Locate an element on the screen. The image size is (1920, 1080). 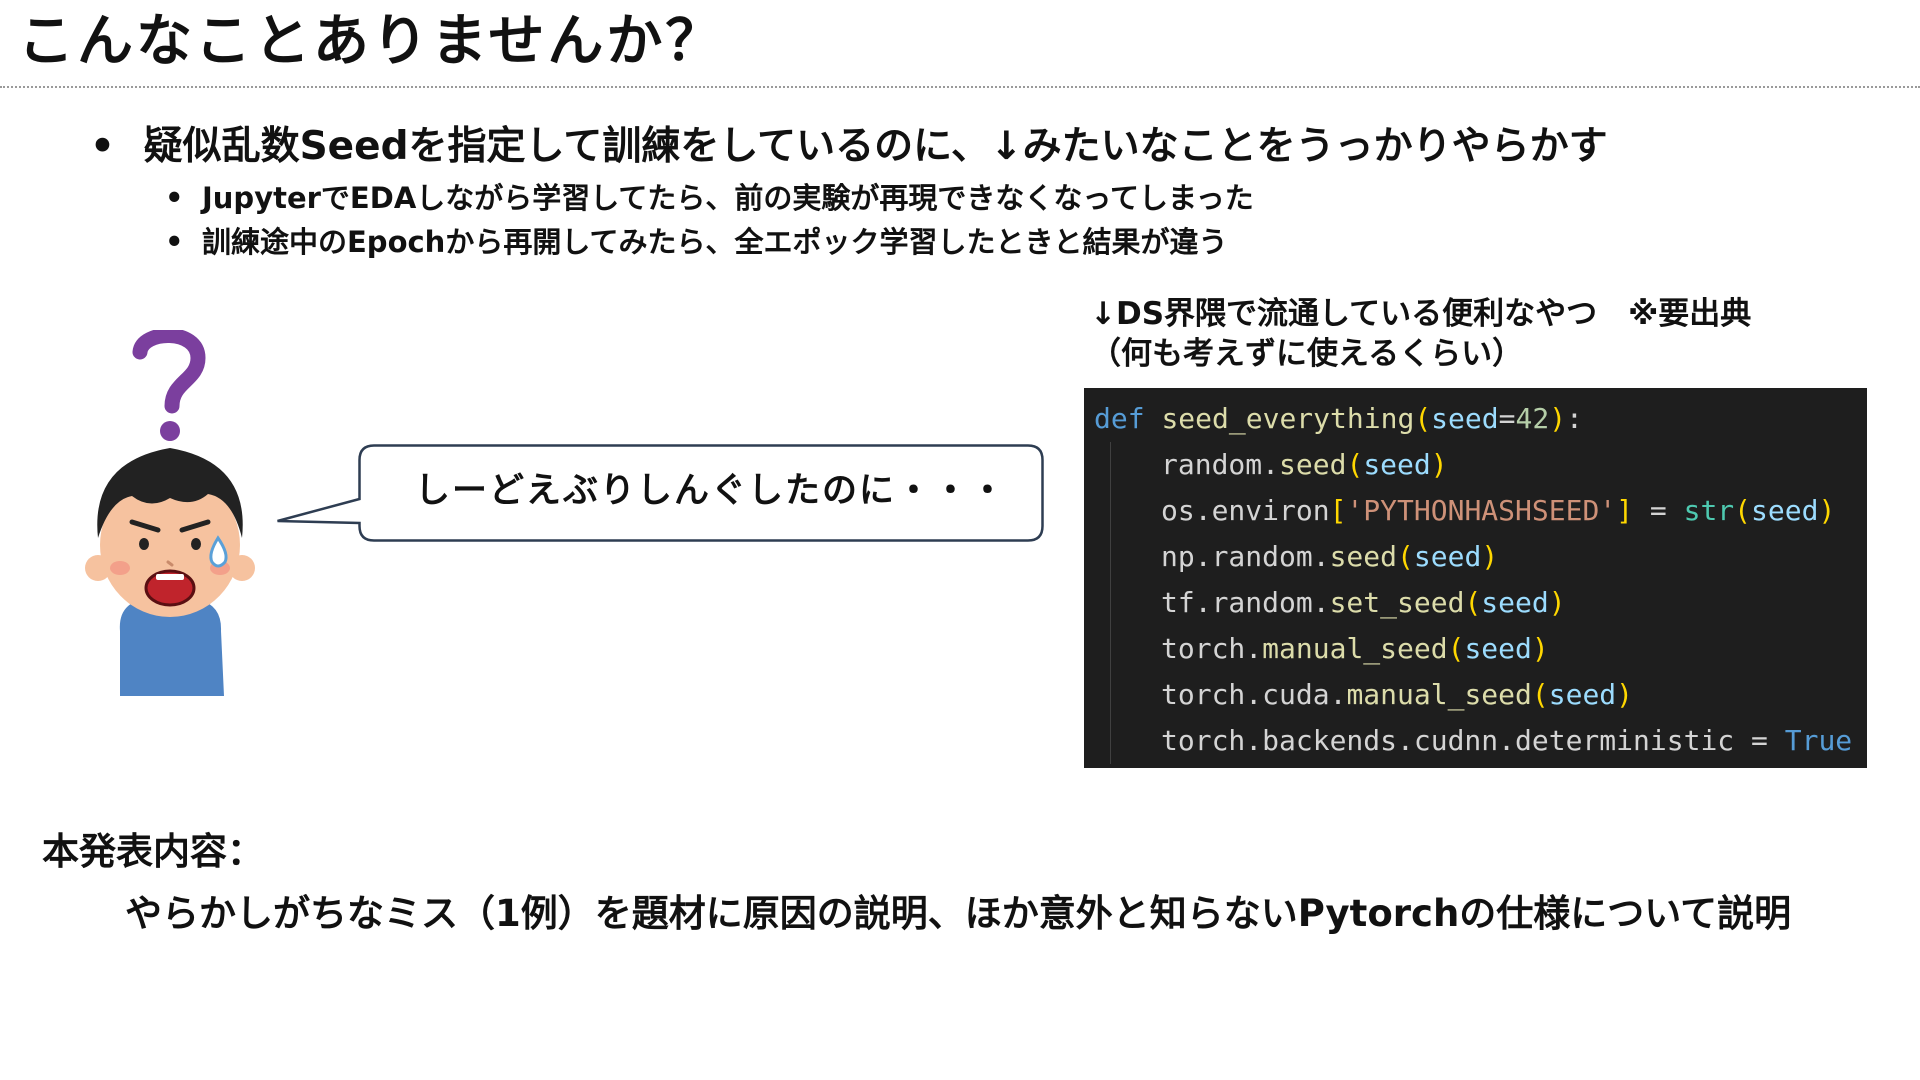
bullet-main-text: 疑似乱数Seedを指定して訓練をしているのに、↓みたいなことをうっかりやらかす is located at coordinates (875, 146).